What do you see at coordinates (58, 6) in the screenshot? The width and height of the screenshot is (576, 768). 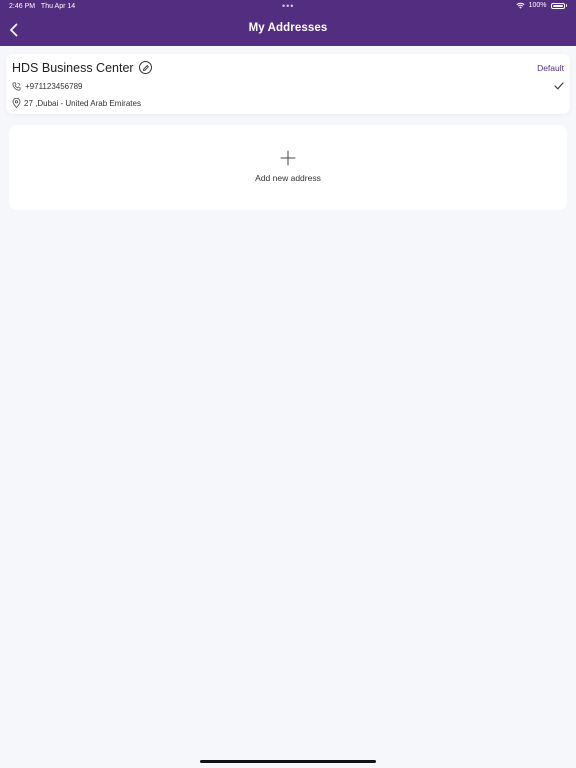 I see `status-date: Thu Apr 14` at bounding box center [58, 6].